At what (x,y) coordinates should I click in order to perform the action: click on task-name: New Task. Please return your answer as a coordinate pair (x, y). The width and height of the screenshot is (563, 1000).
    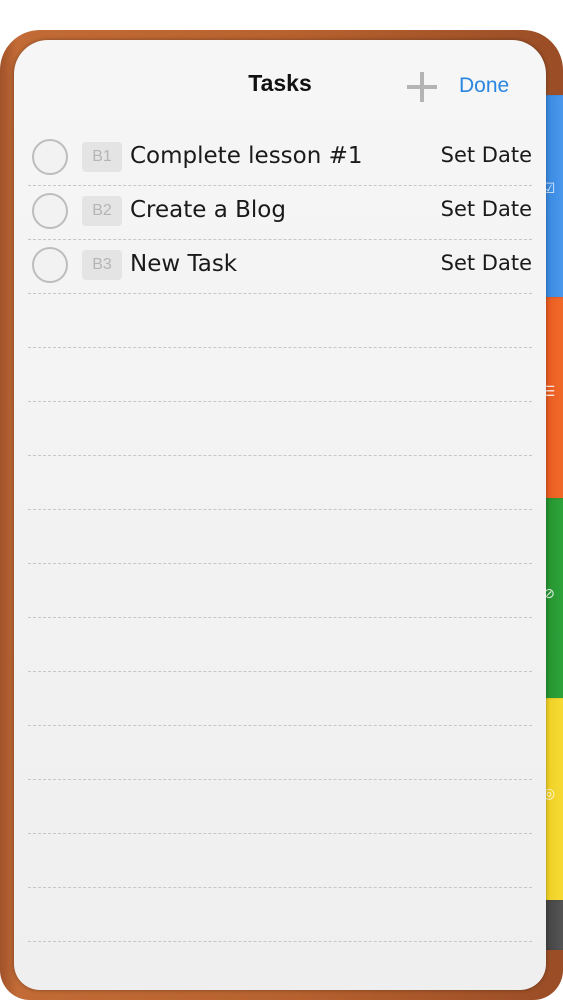
    Looking at the image, I should click on (183, 264).